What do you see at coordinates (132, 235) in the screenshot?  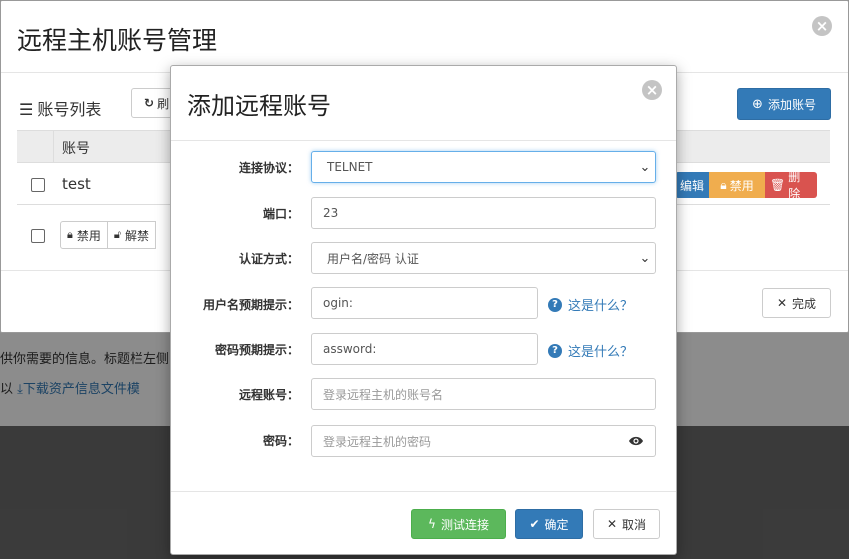 I see `bulk-unlock-button: 🔓︎ 解禁` at bounding box center [132, 235].